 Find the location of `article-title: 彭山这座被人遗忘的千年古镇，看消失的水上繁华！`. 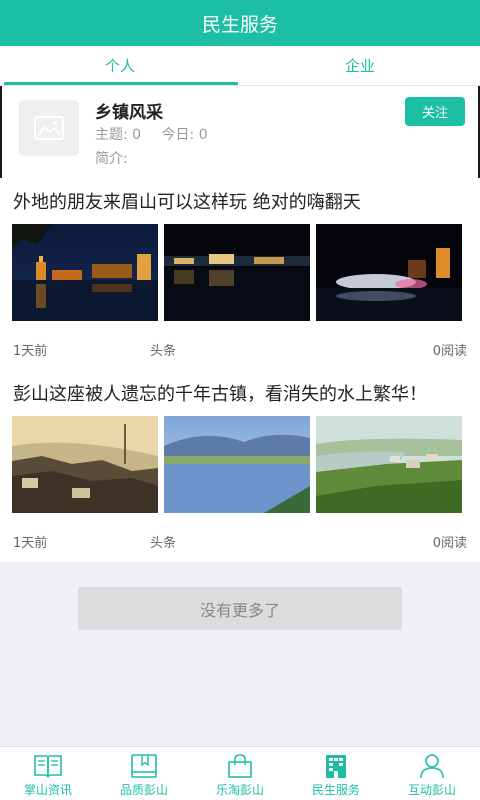

article-title: 彭山这座被人遗忘的千年古镇，看消失的水上繁华！ is located at coordinates (220, 393).